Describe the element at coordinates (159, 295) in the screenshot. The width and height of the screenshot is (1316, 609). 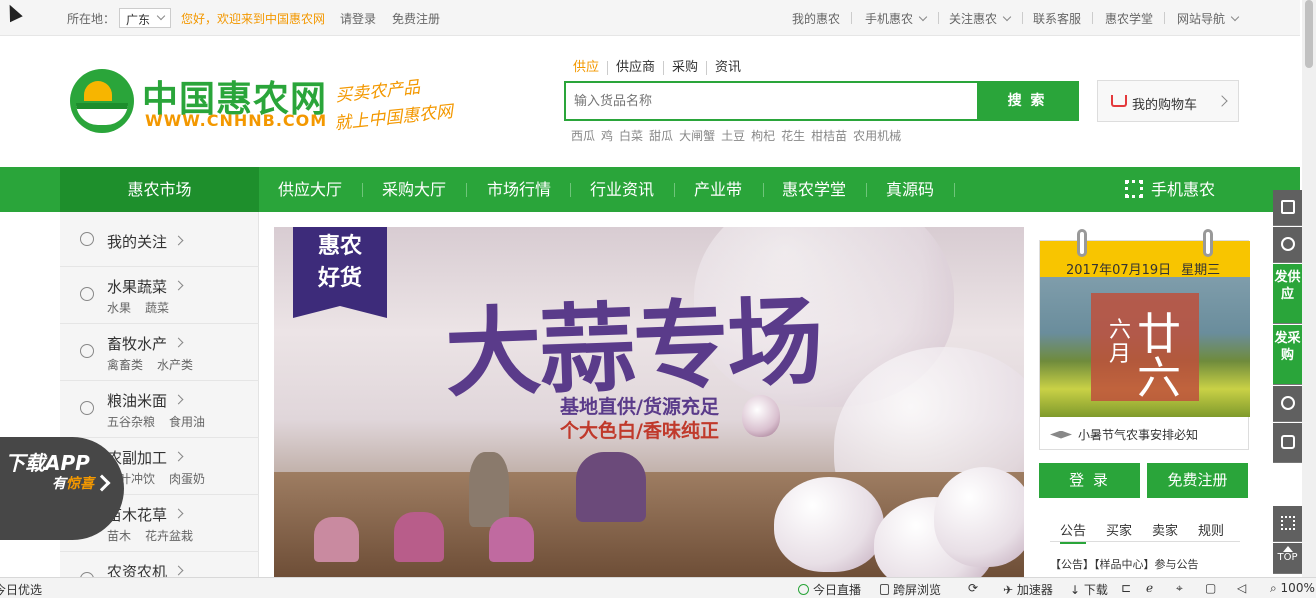
I see `sidebar-item-fruit-veg: 水果蔬菜 水果 蔬菜` at that location.